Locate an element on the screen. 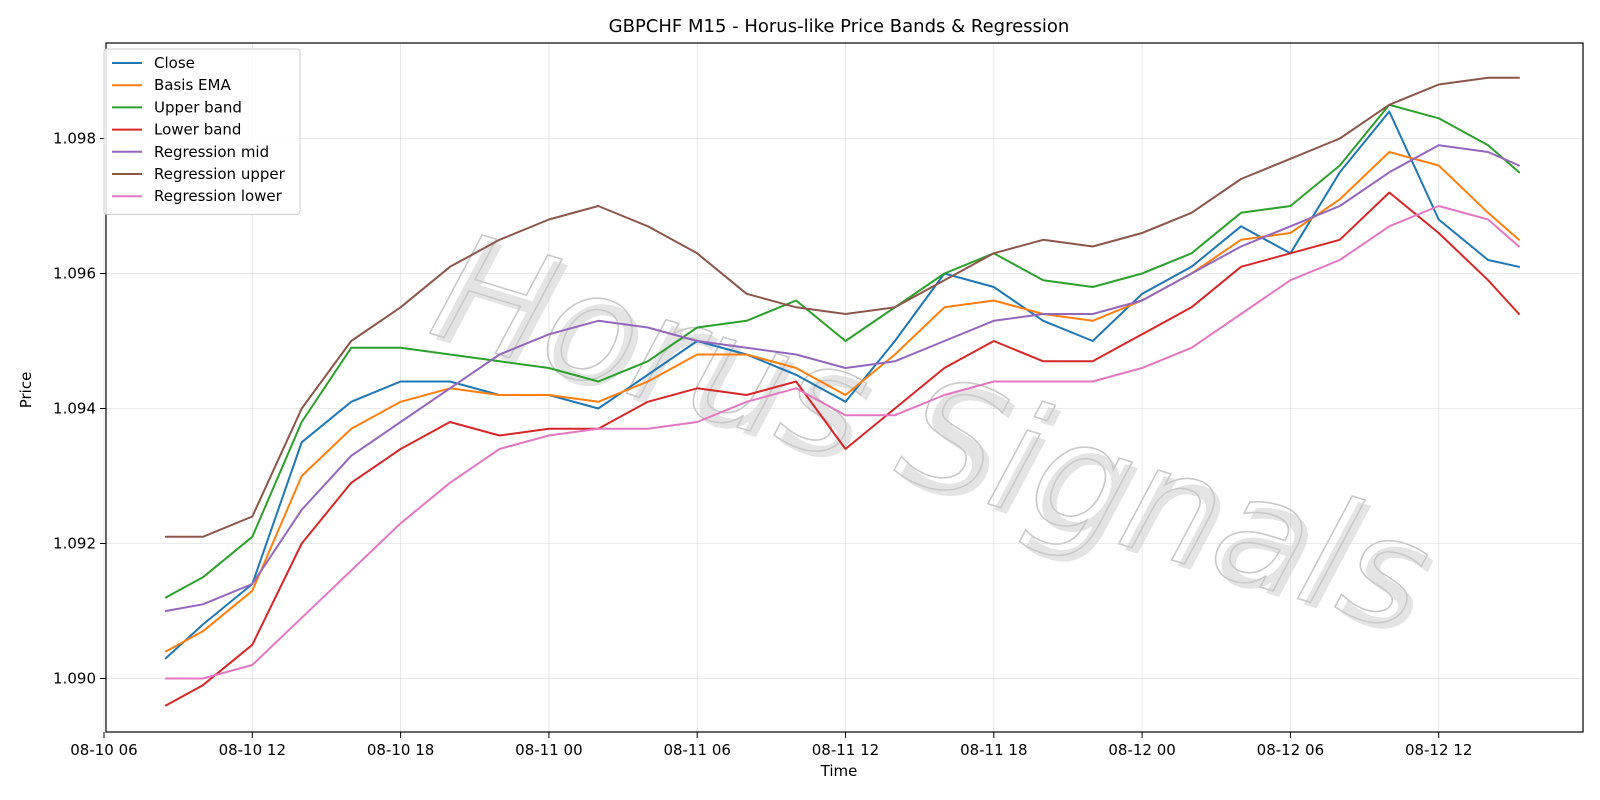 The width and height of the screenshot is (1600, 800). legend-label-regression-mid: Regression mid is located at coordinates (211, 152).